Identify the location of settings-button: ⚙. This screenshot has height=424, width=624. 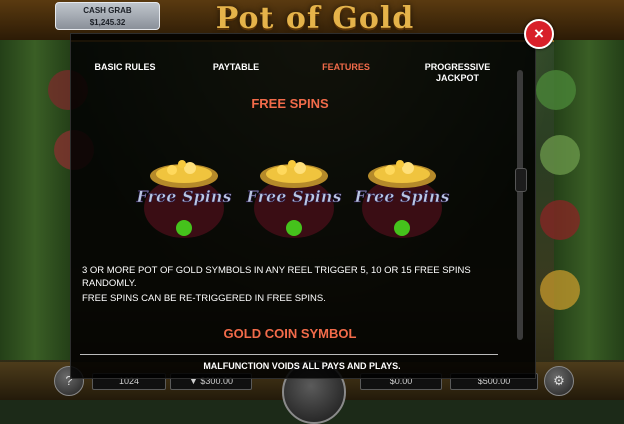
(559, 381).